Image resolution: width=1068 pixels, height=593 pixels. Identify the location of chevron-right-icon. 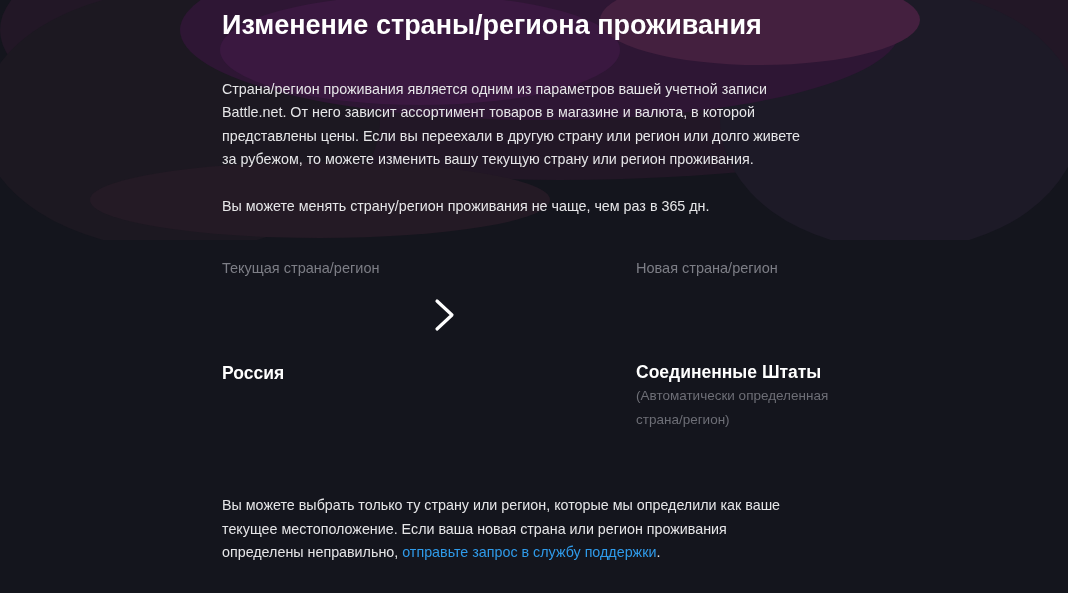
(445, 315).